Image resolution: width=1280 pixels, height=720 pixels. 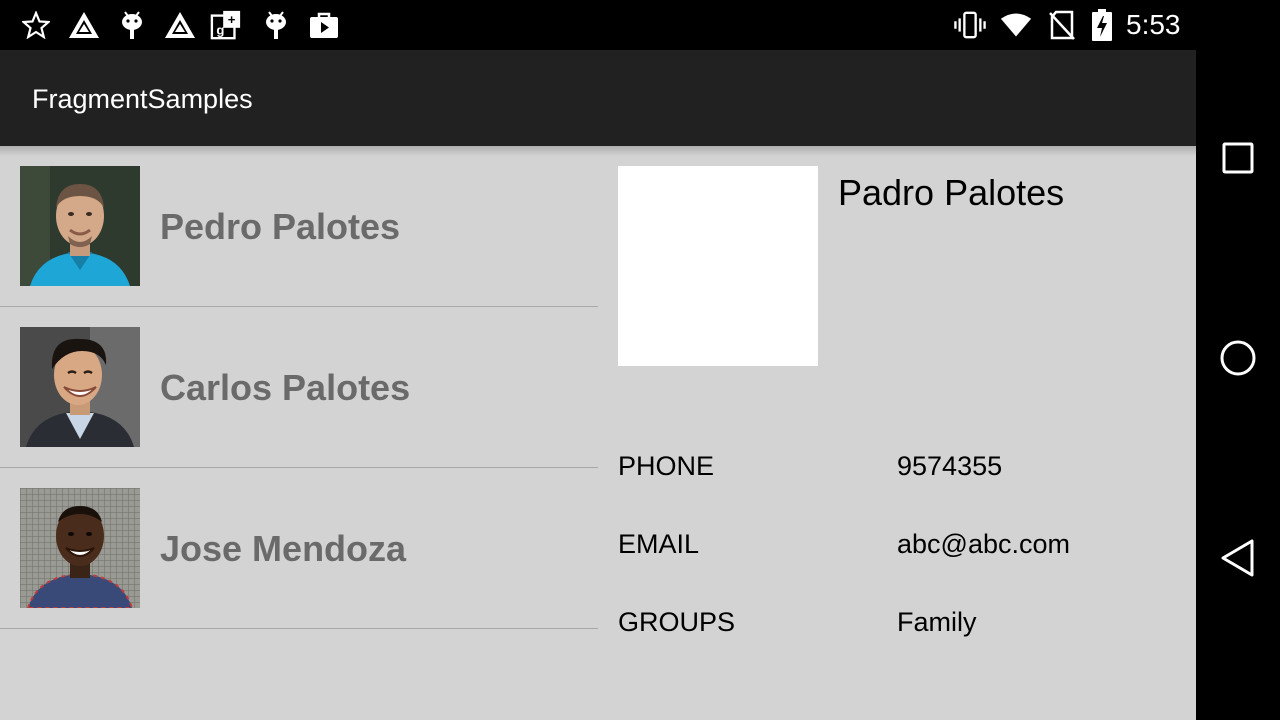 I want to click on back-button, so click(x=1238, y=560).